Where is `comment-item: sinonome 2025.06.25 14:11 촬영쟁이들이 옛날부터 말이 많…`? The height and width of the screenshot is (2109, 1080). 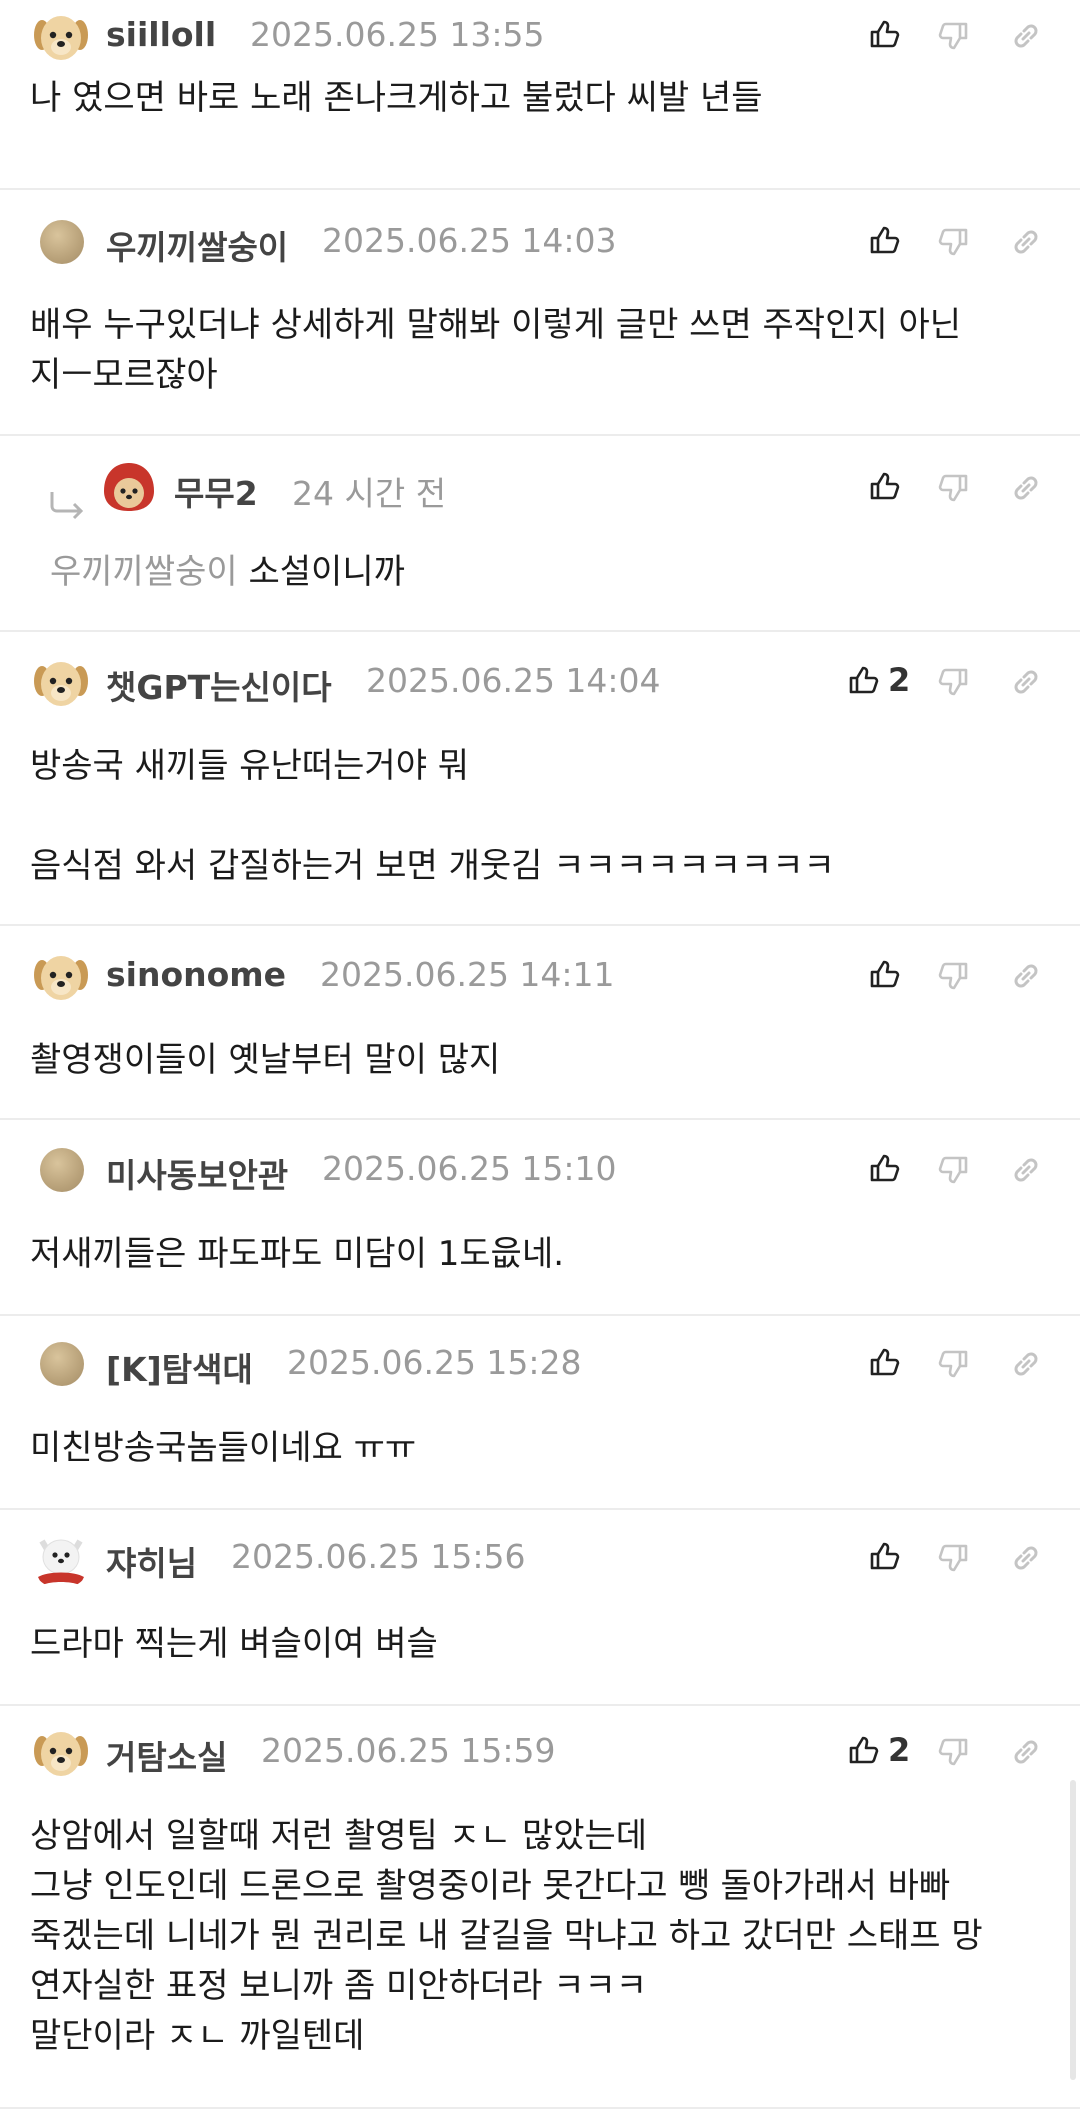 comment-item: sinonome 2025.06.25 14:11 촬영쟁이들이 옛날부터 말이 많… is located at coordinates (540, 1023).